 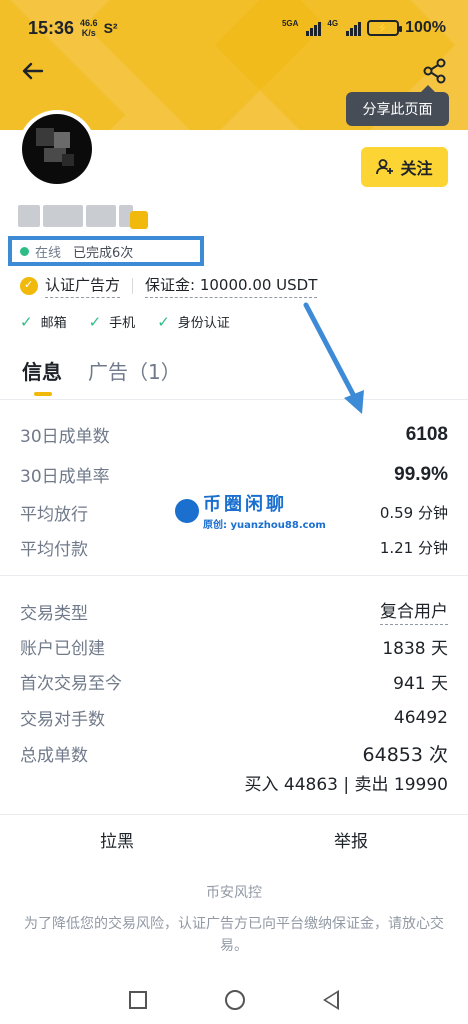 I want to click on avatar, so click(x=57, y=149).